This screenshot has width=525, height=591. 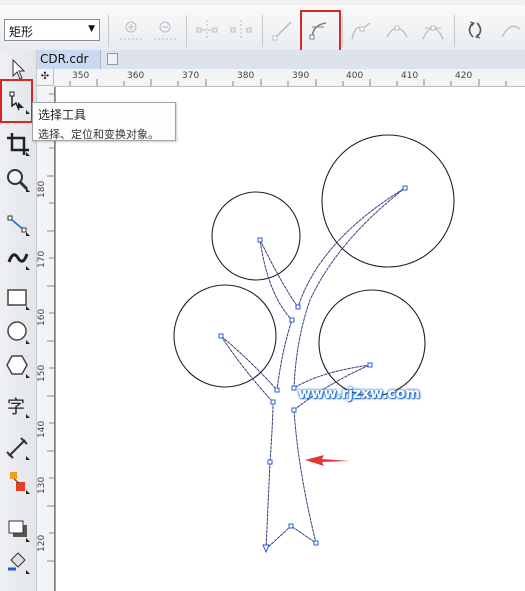 I want to click on horizontal-ruler: 350 360 370 380 390 400 410 420, so click(x=281, y=78).